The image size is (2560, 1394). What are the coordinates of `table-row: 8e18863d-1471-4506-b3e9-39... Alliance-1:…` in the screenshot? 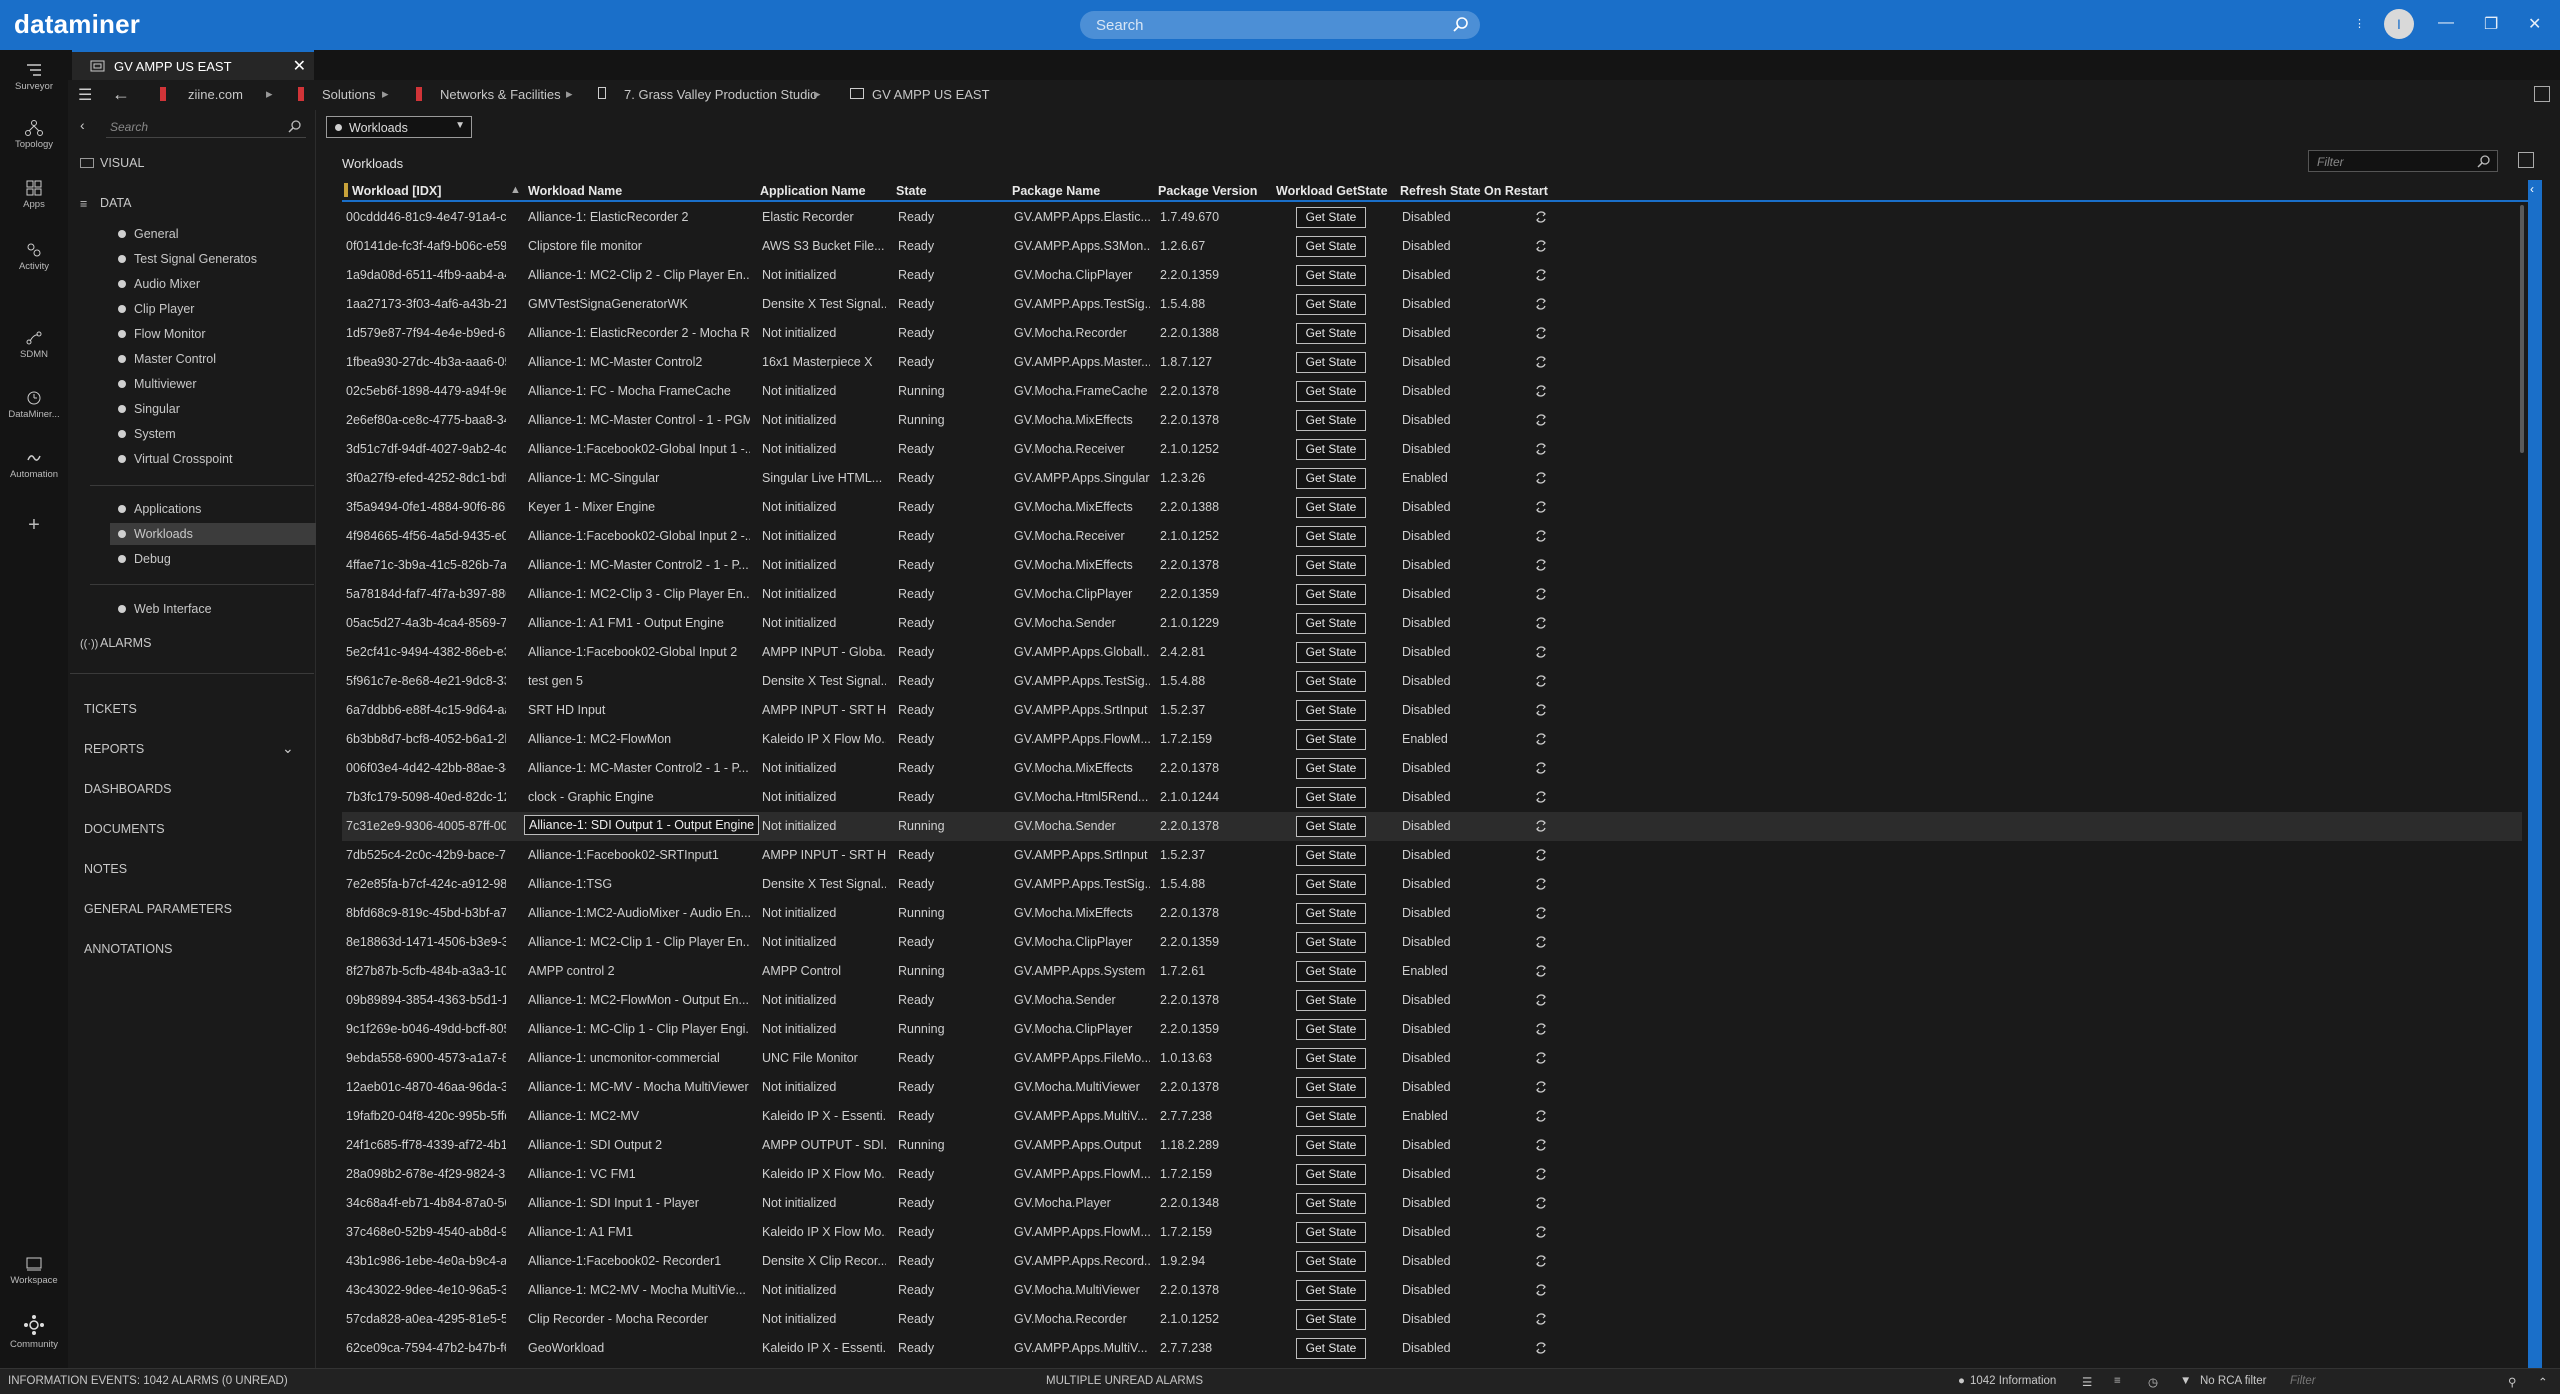 It's located at (1432, 942).